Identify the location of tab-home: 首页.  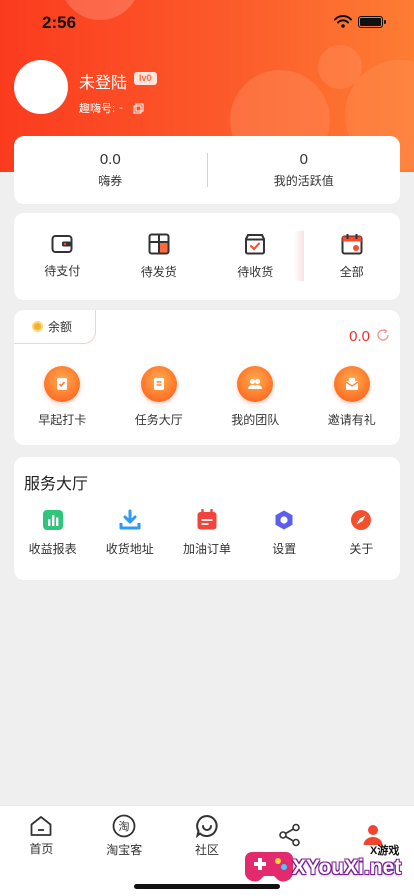
(41, 836).